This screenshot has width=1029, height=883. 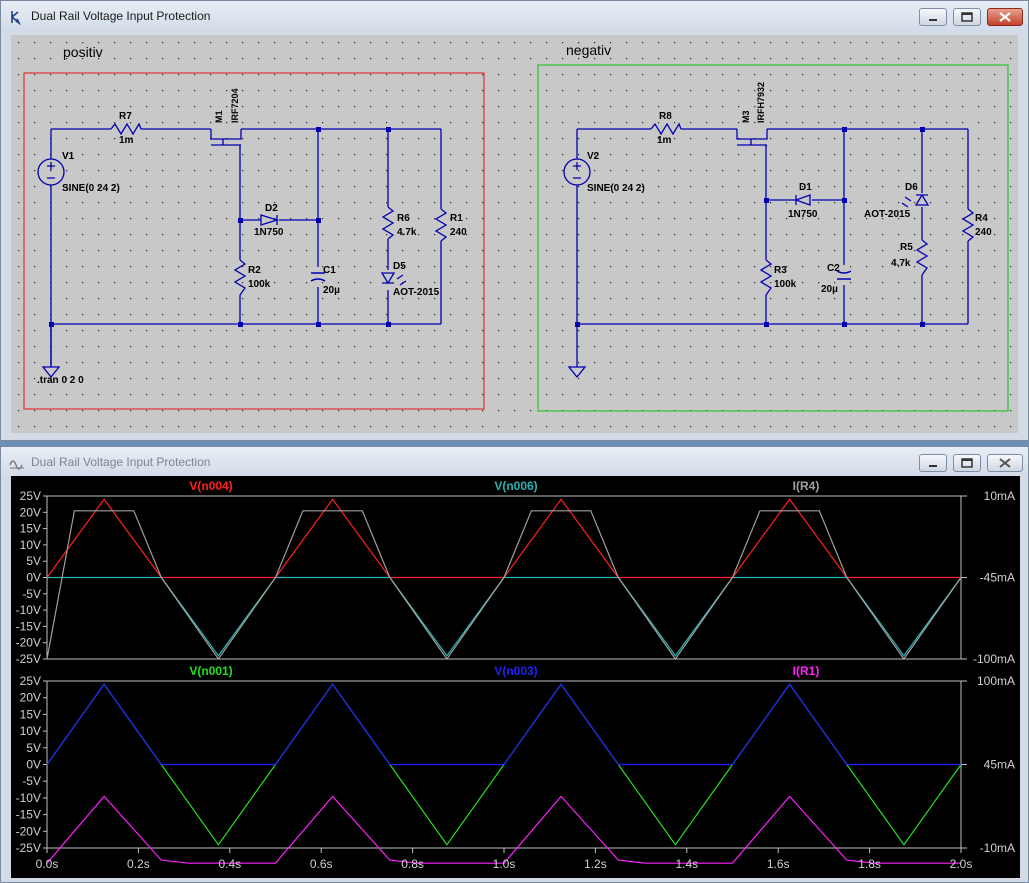 I want to click on top-left-tick-label: 5V, so click(x=33, y=561).